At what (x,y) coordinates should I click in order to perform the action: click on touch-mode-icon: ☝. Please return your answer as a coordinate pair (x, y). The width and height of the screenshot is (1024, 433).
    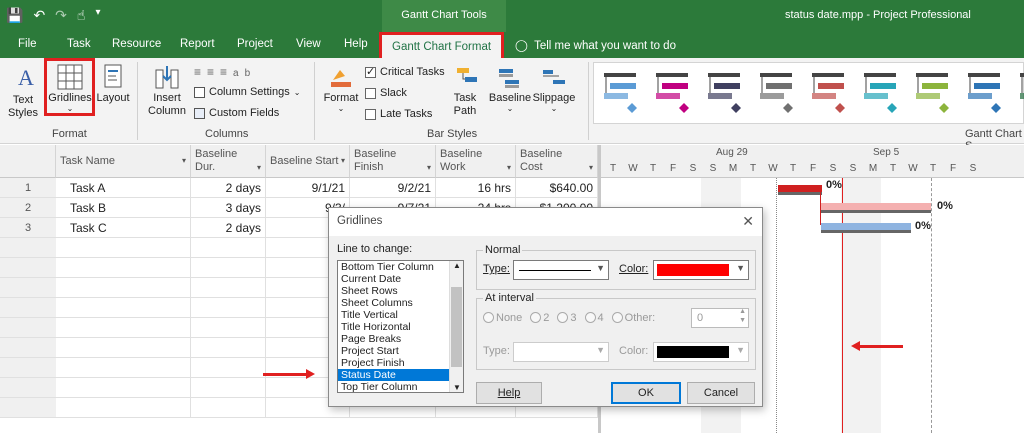
    Looking at the image, I should click on (81, 15).